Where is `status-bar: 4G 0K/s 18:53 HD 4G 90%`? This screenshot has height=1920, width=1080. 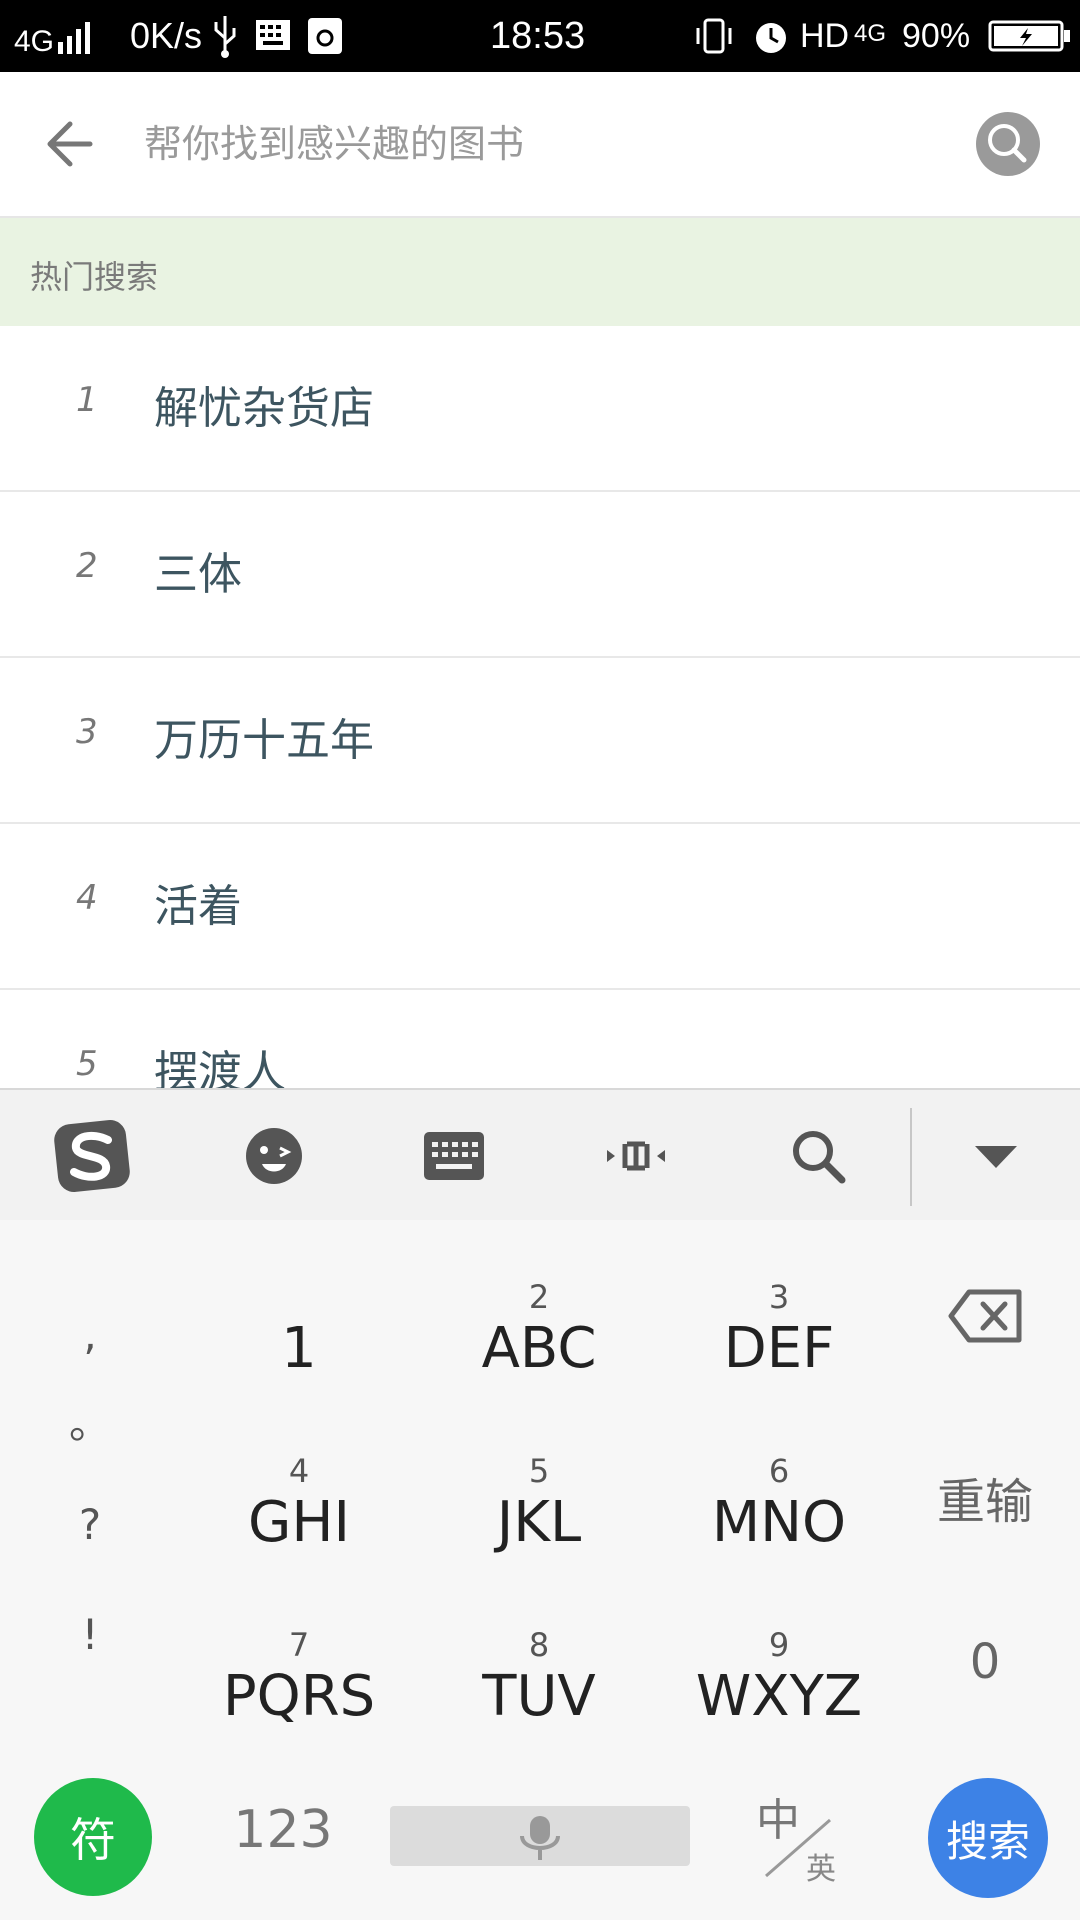 status-bar: 4G 0K/s 18:53 HD 4G 90% is located at coordinates (540, 36).